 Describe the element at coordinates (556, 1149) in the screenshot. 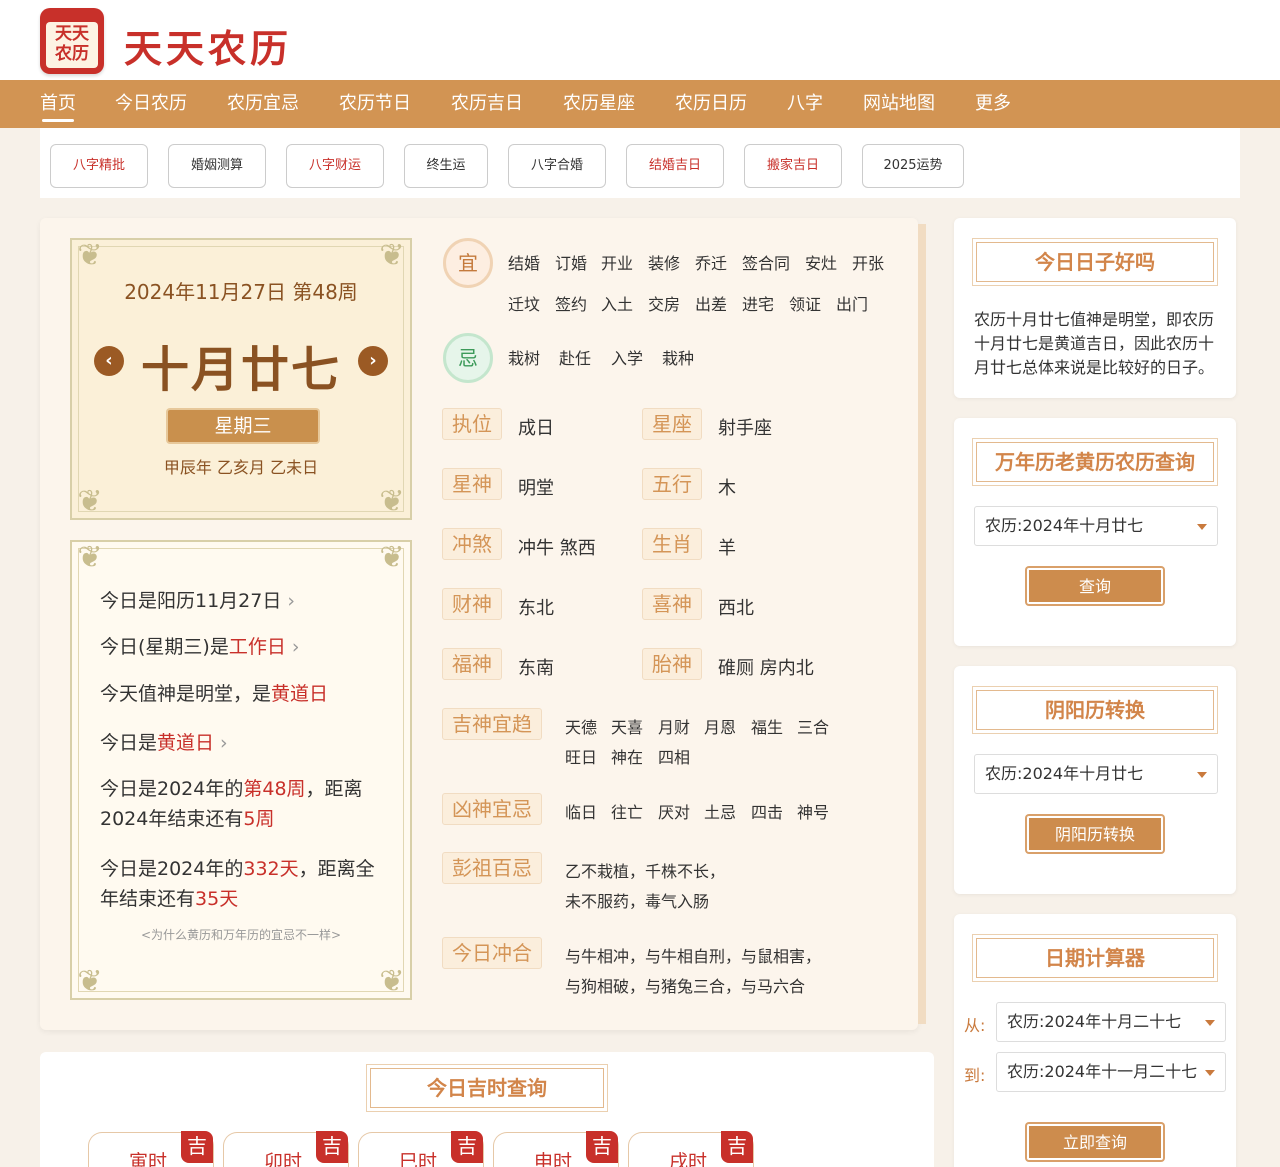

I see `shichen-tab: 申时吉` at that location.